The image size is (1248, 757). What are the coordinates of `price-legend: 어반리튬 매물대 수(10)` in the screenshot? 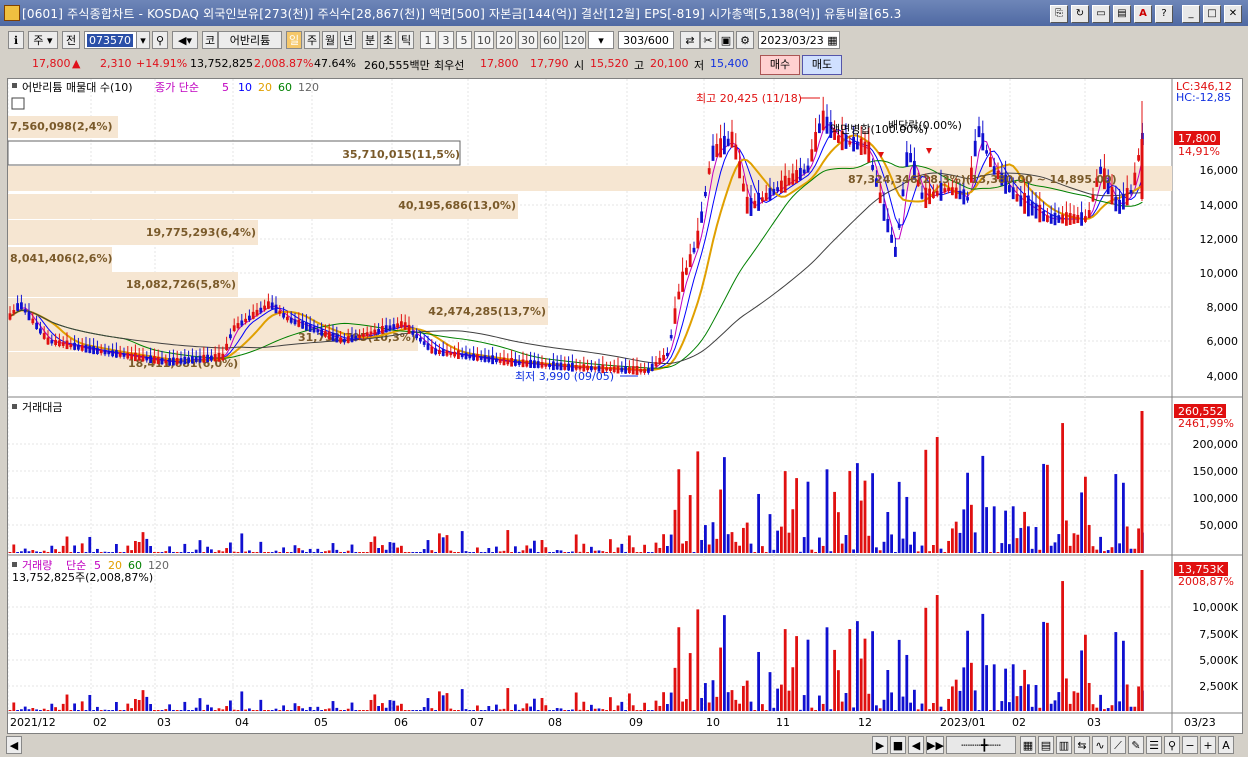 It's located at (77, 87).